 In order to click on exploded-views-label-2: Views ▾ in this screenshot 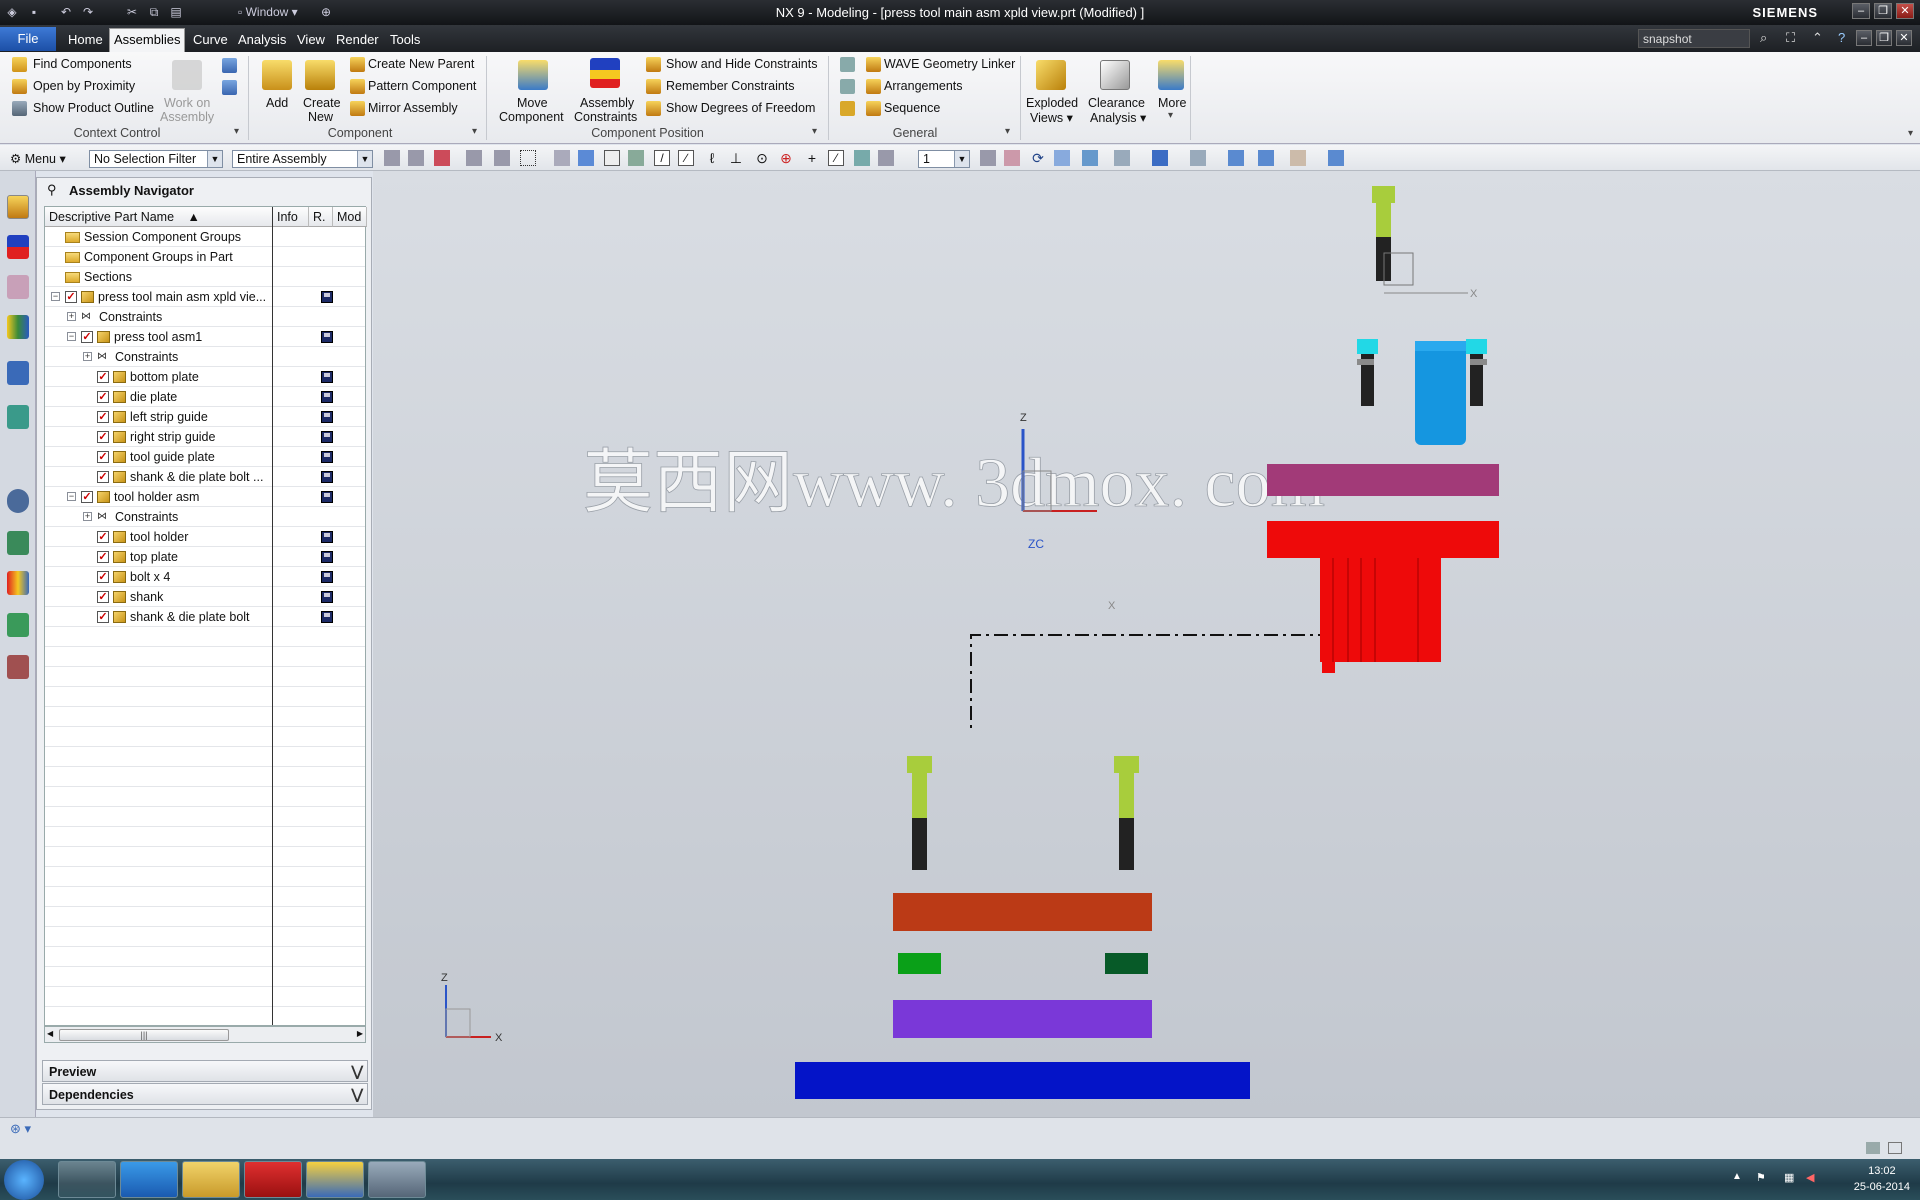, I will do `click(1051, 117)`.